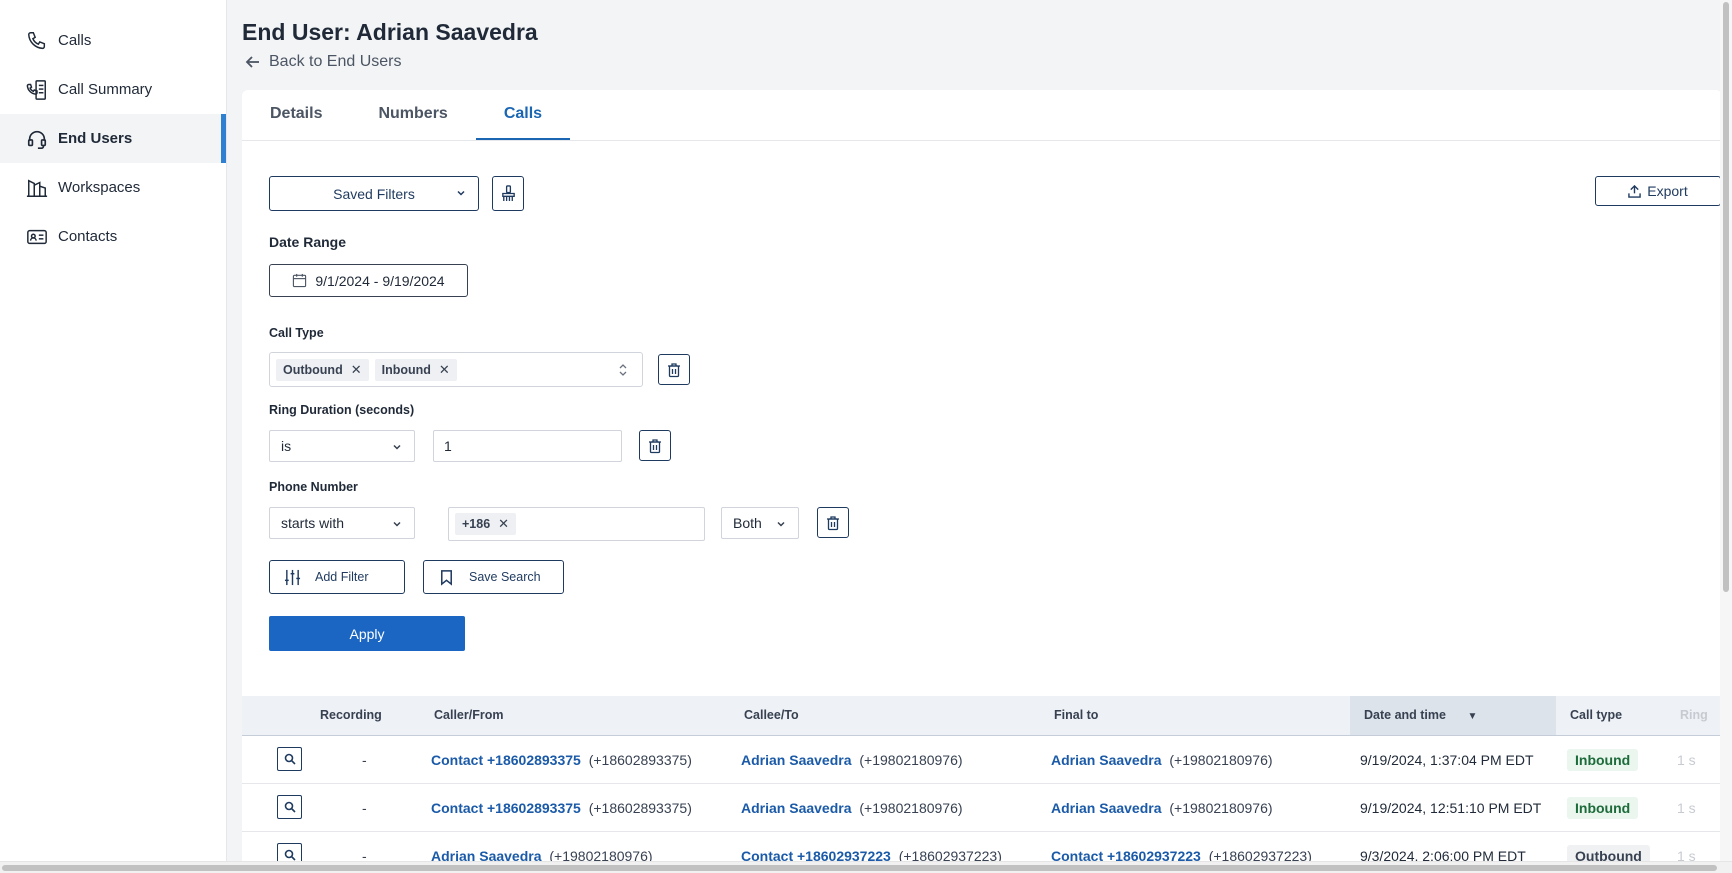 The image size is (1732, 873). I want to click on datetime-cell: 9/19/2024, 12:51:10 PM EDT, so click(1451, 808).